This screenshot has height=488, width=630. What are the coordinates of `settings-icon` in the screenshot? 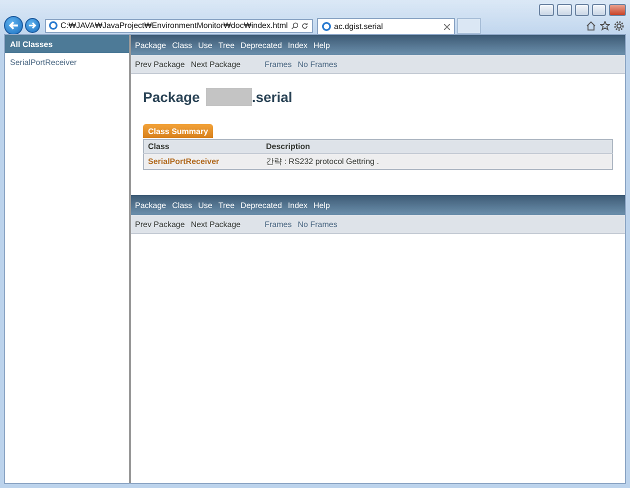 It's located at (619, 25).